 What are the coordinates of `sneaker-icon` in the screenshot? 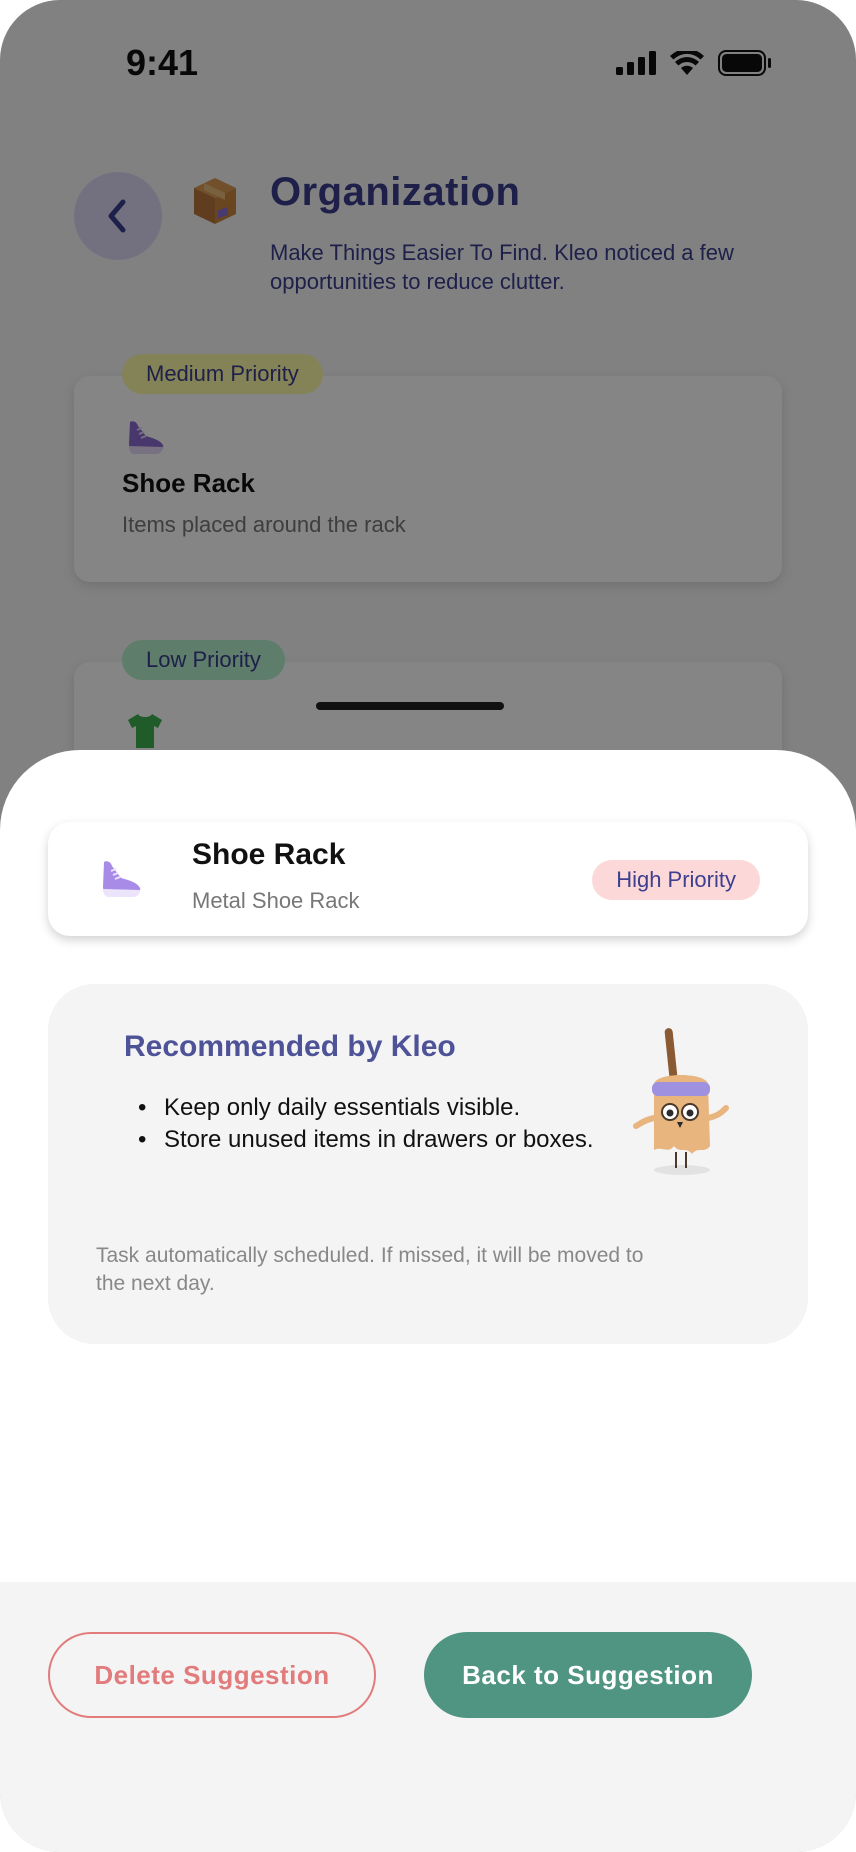 It's located at (122, 879).